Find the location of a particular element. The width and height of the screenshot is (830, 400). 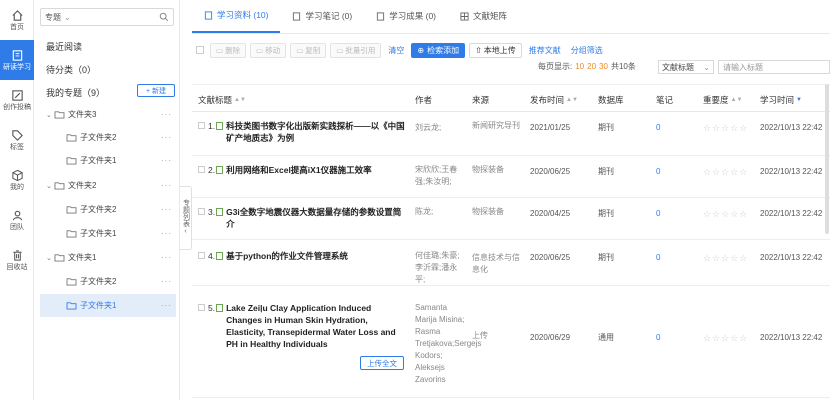

group-filter-link: 分组筛选 is located at coordinates (587, 50).